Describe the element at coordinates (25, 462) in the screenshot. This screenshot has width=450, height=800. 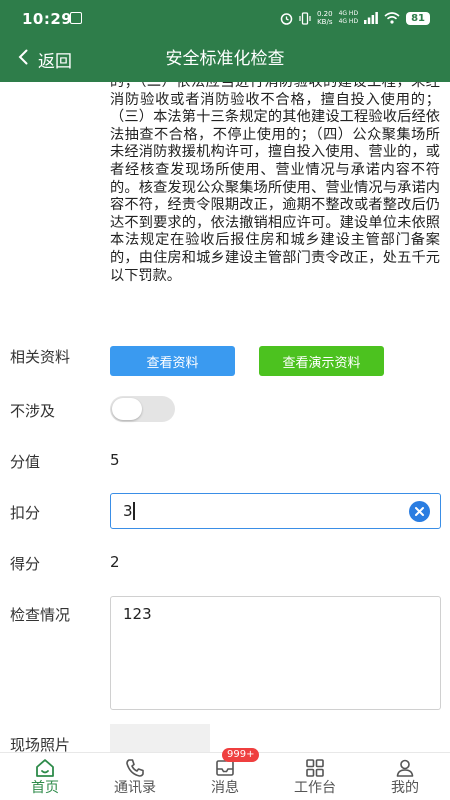
I see `score-label: 分值` at that location.